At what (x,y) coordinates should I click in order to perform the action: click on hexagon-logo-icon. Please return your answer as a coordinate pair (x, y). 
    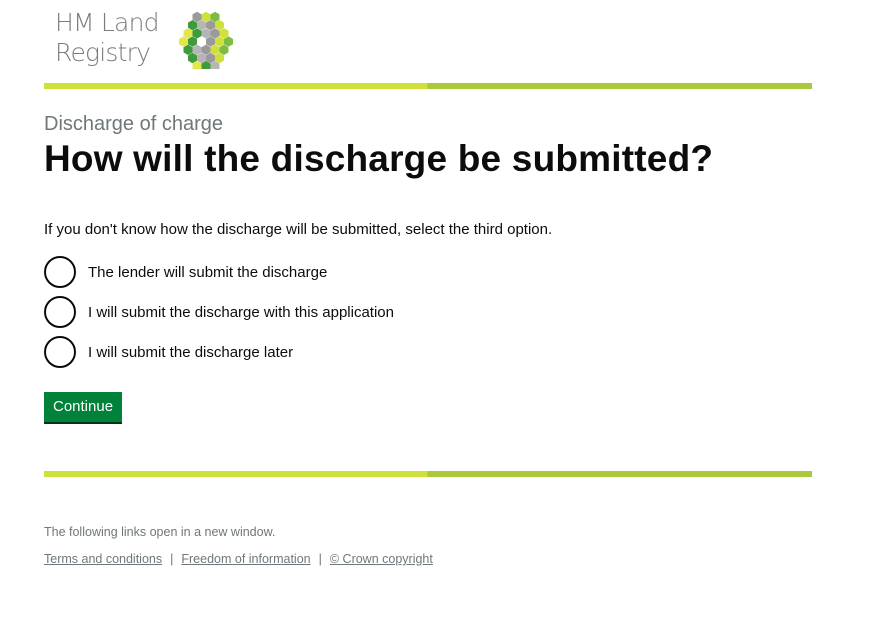
    Looking at the image, I should click on (206, 40).